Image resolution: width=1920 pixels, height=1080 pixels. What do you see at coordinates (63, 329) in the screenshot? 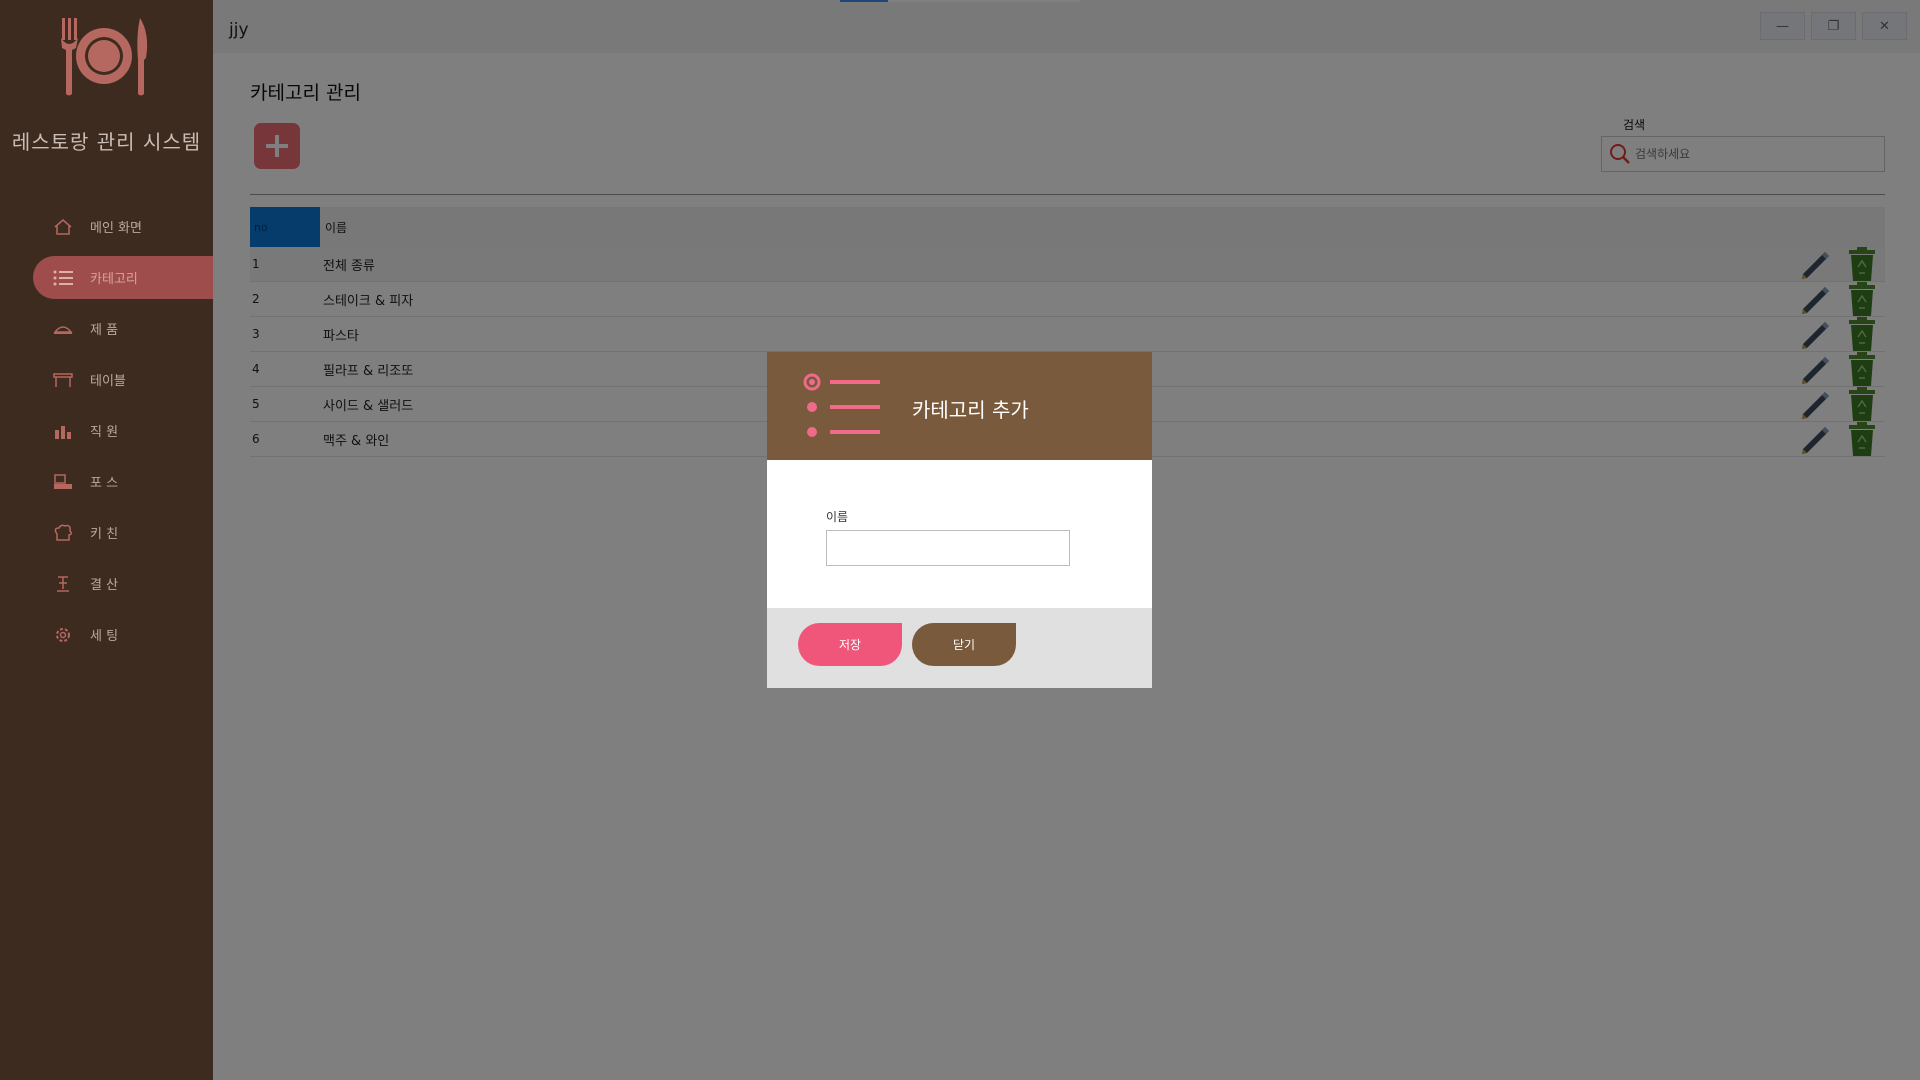
I see `product-icon` at bounding box center [63, 329].